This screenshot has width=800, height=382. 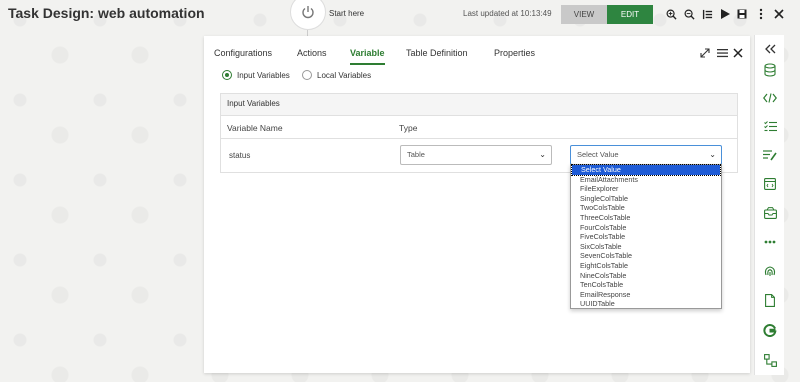 What do you see at coordinates (742, 14) in the screenshot?
I see `save-icon` at bounding box center [742, 14].